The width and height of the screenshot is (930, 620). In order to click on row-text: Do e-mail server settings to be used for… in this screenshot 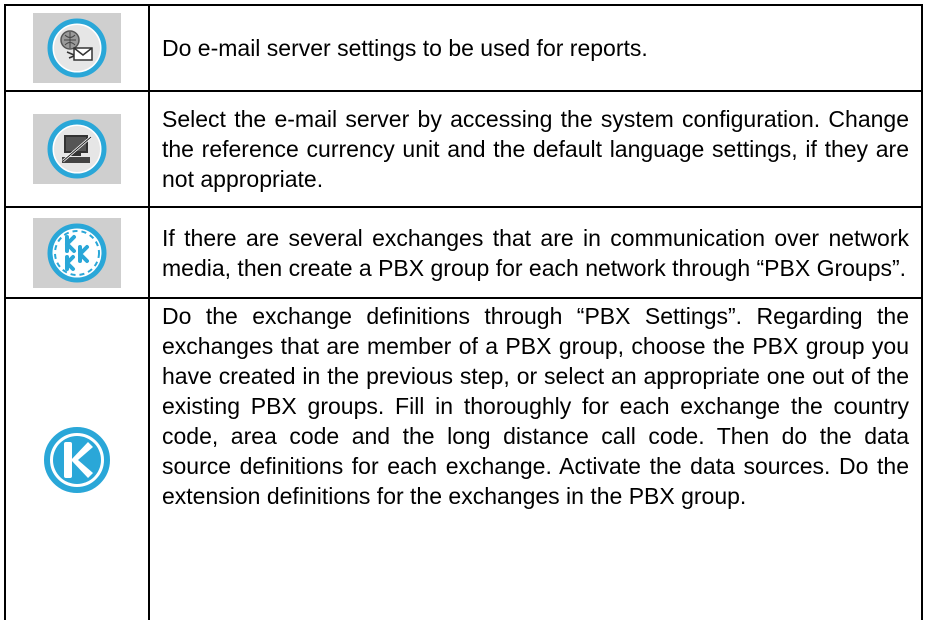, I will do `click(535, 48)`.